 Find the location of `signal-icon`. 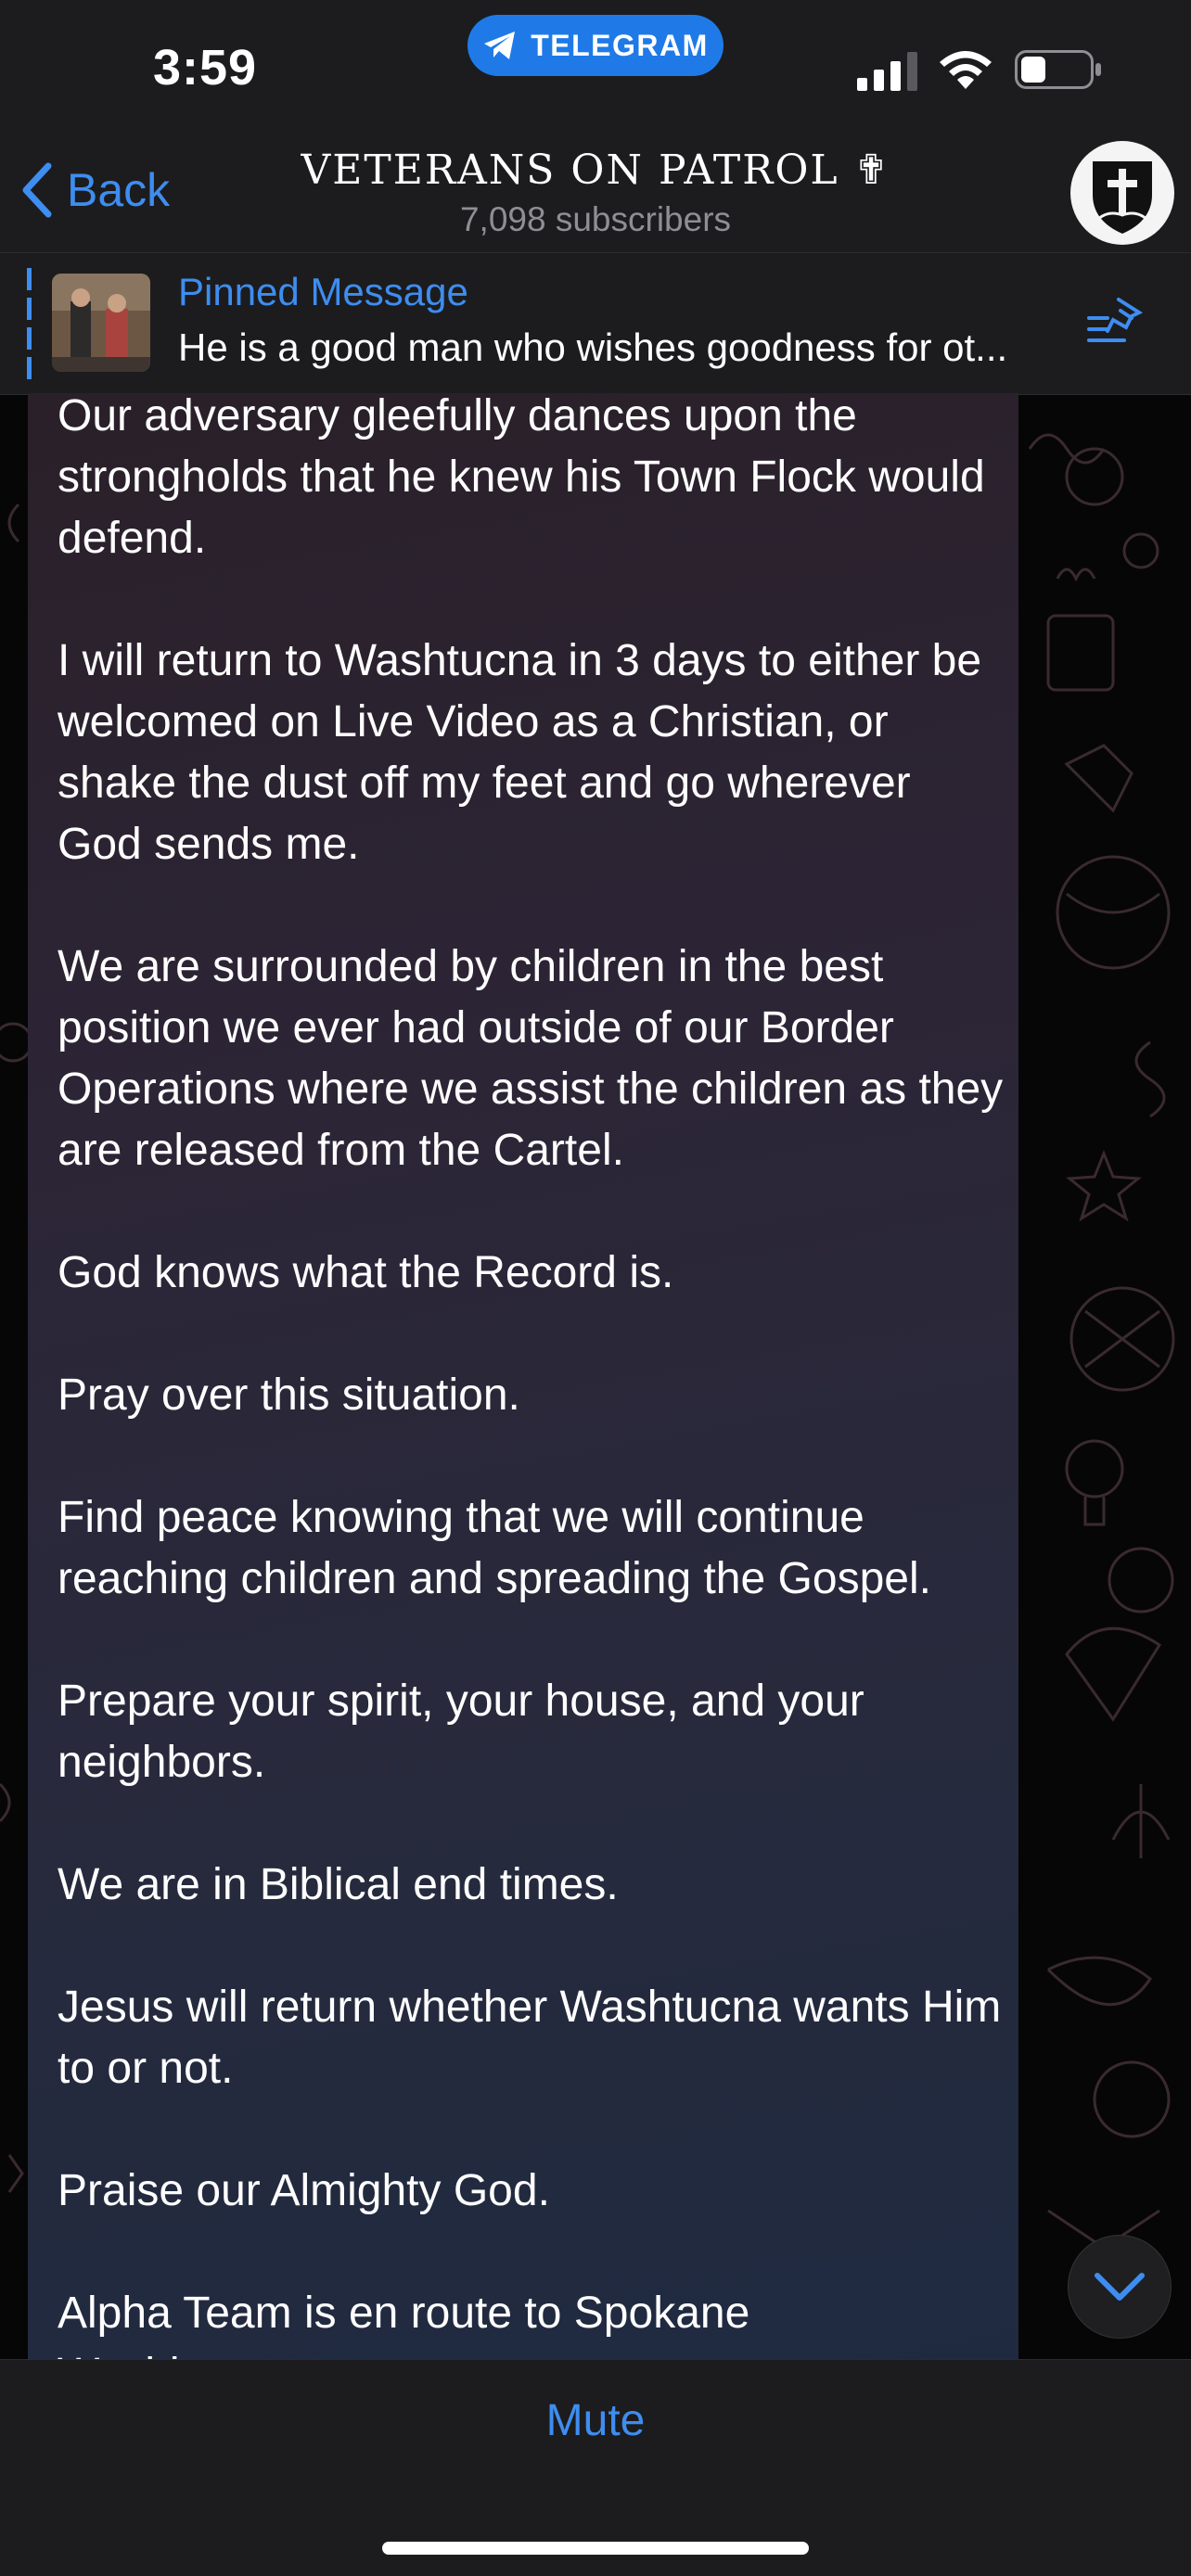

signal-icon is located at coordinates (887, 71).